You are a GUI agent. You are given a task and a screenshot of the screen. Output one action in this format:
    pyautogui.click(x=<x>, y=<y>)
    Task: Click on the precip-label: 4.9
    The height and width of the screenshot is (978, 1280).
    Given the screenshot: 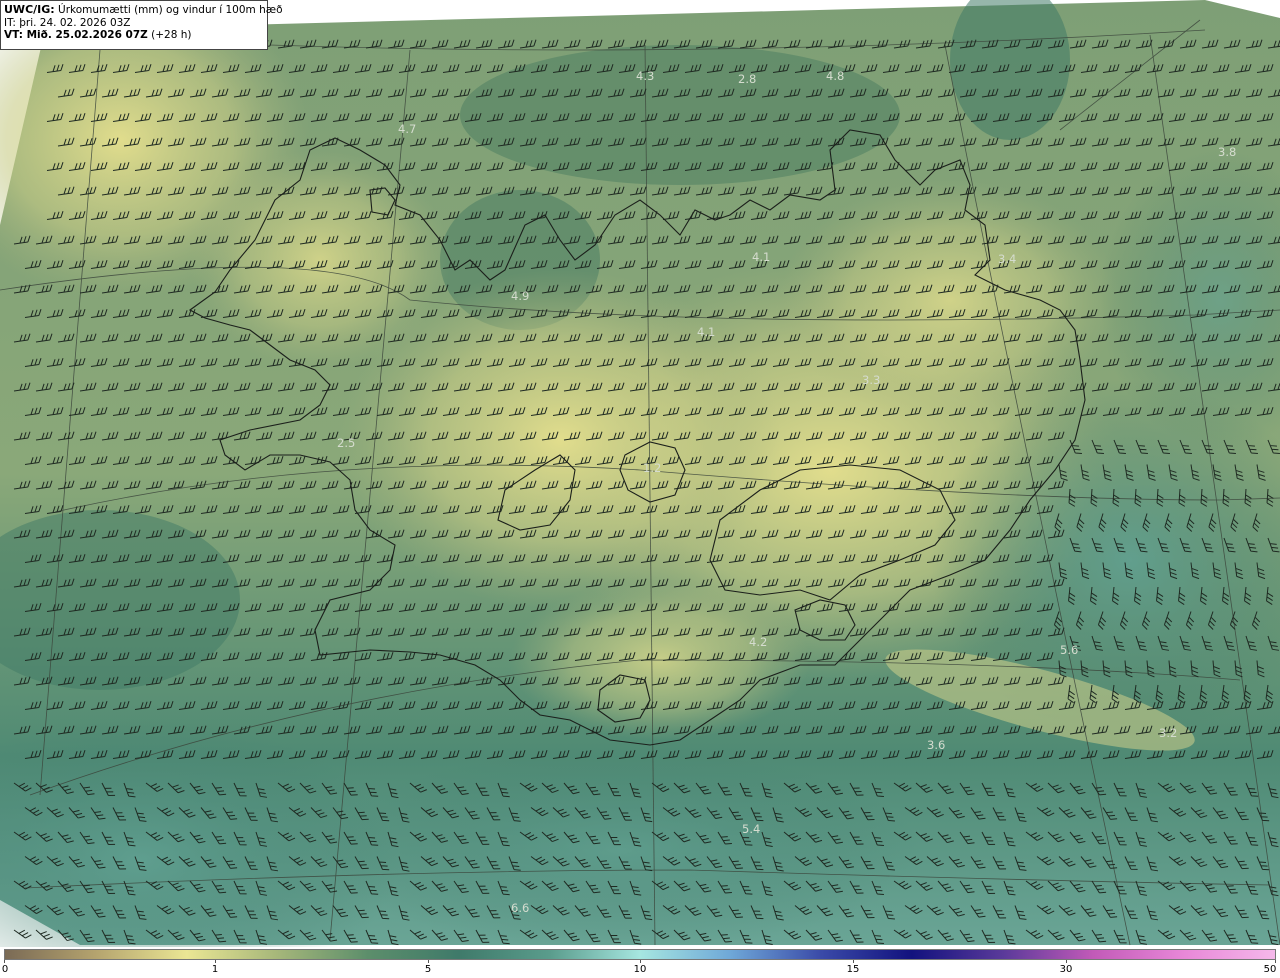 What is the action you would take?
    pyautogui.click(x=520, y=296)
    